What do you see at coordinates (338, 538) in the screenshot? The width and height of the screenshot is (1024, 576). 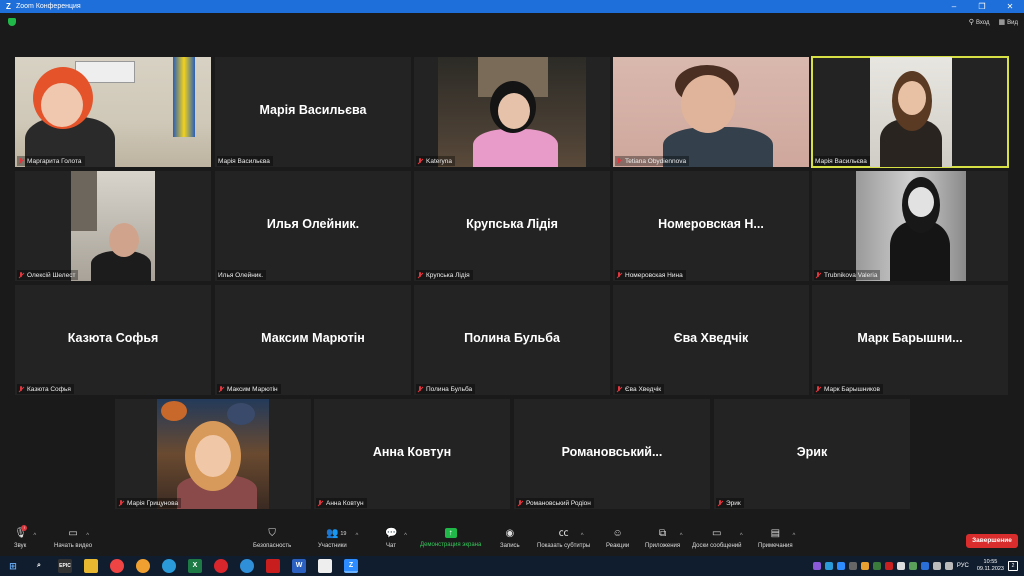 I see `participants-button: 👥 19 ^ Участники` at bounding box center [338, 538].